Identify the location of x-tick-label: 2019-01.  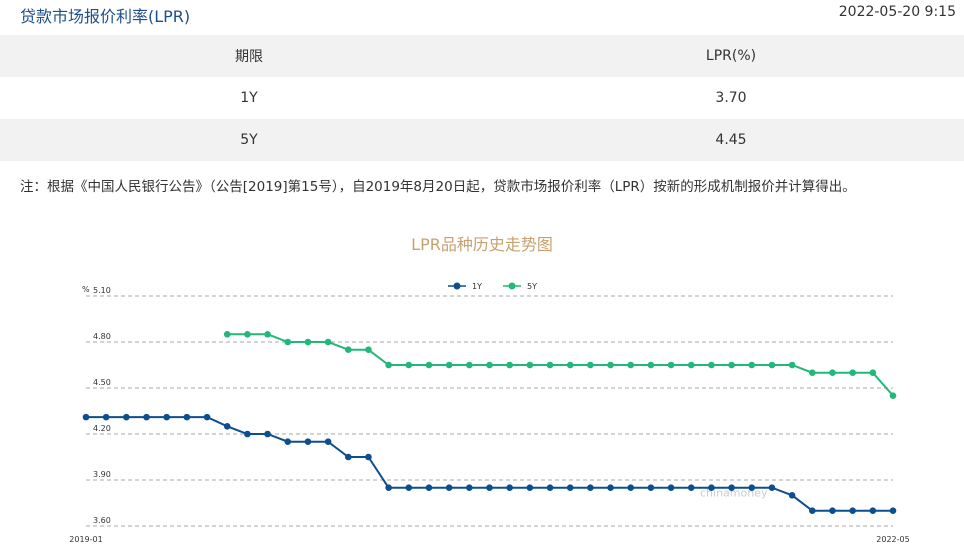
(85, 539).